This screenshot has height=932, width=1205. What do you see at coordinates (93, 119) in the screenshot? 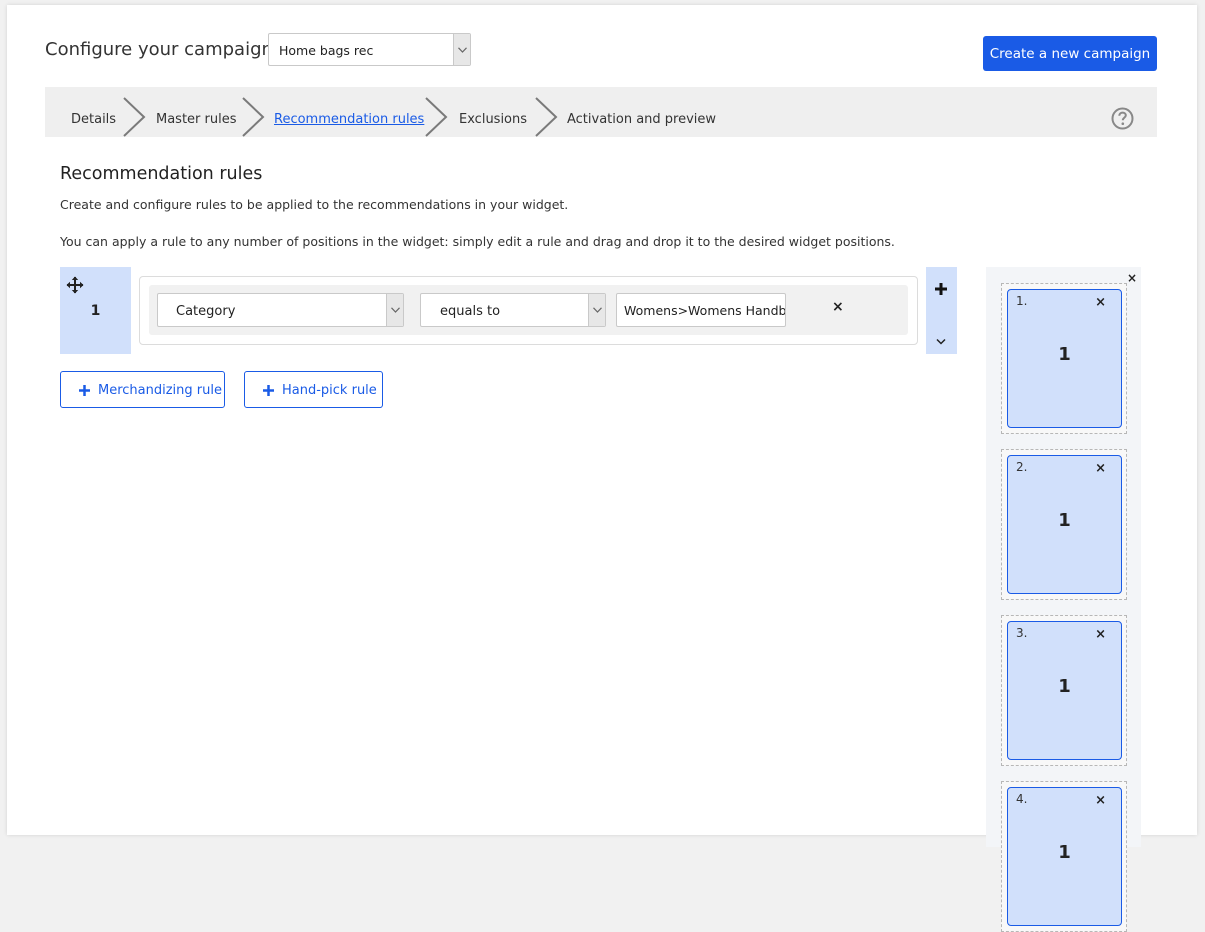
I see `step-details: Details` at bounding box center [93, 119].